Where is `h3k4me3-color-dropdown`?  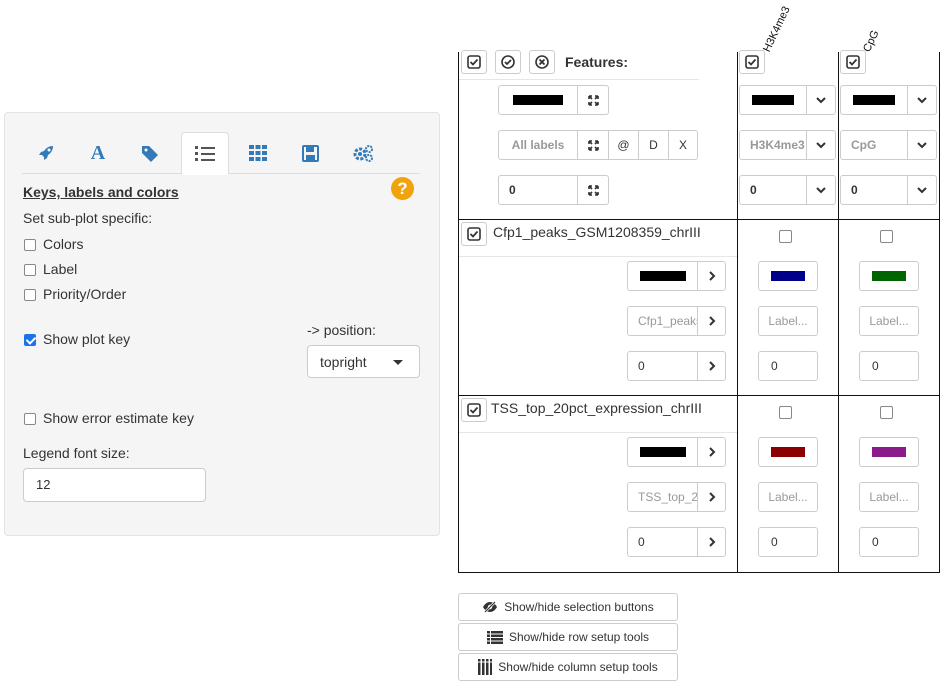
h3k4me3-color-dropdown is located at coordinates (821, 100).